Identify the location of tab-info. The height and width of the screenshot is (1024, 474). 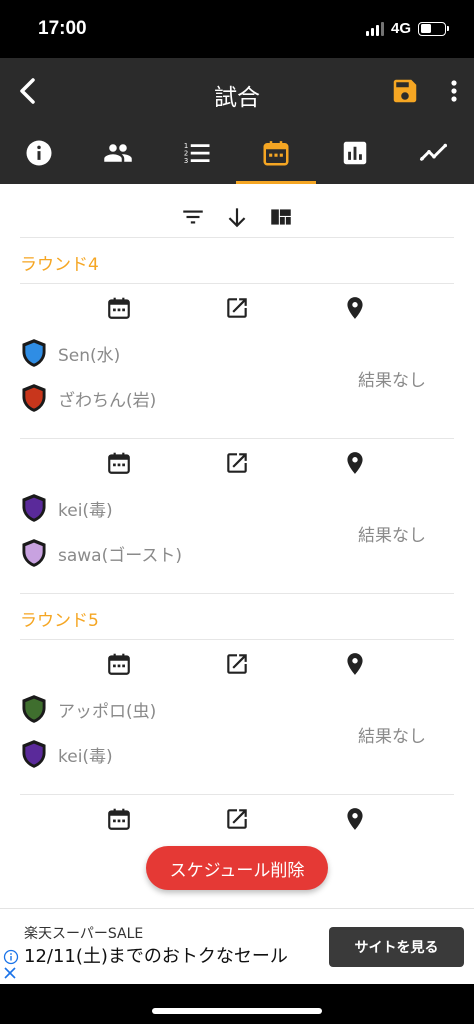
(39, 158).